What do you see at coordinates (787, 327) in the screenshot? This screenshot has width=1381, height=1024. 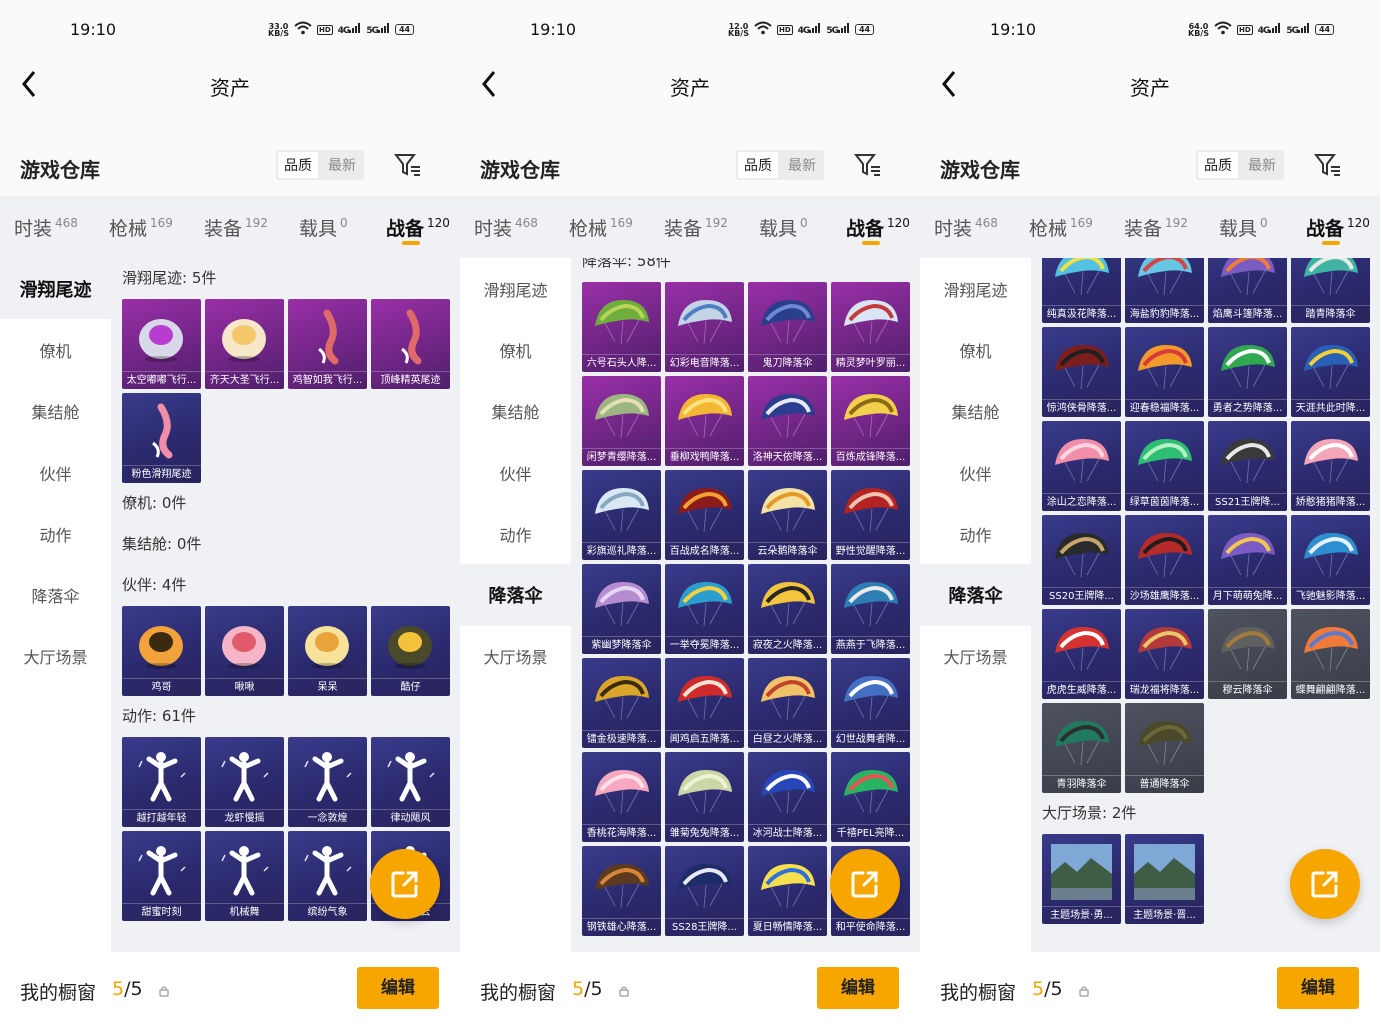 I see `item-card: 鬼刀降落伞` at bounding box center [787, 327].